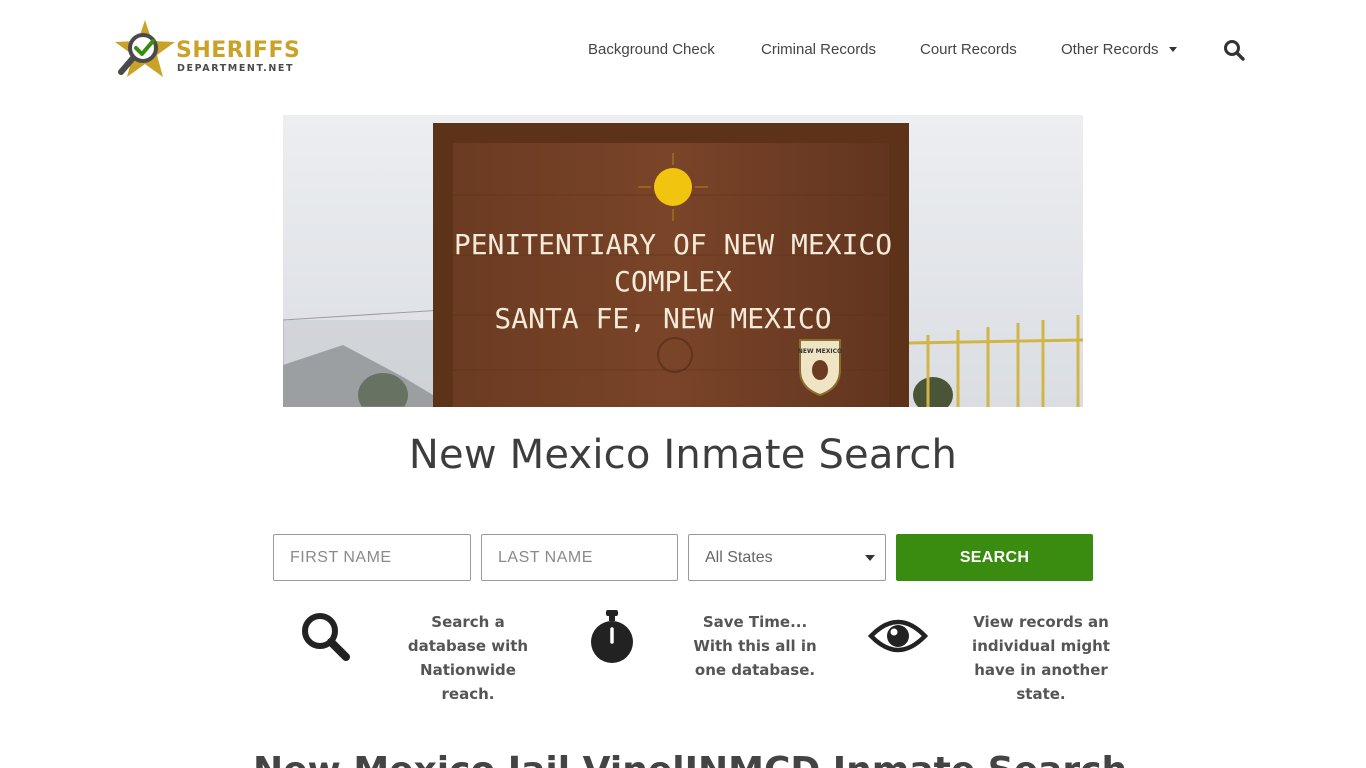  I want to click on sign-line-2: COMPLEX, so click(673, 281).